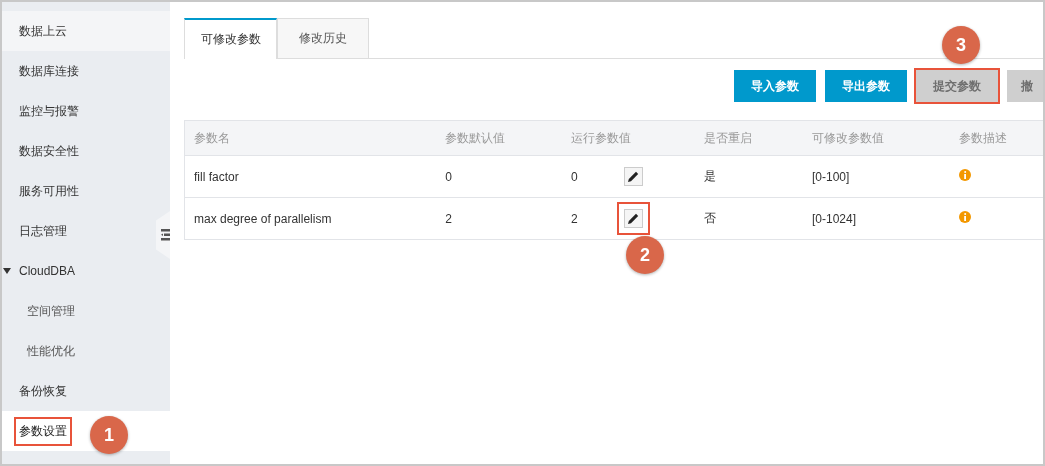 This screenshot has width=1045, height=466. I want to click on table-cell: 是, so click(748, 176).